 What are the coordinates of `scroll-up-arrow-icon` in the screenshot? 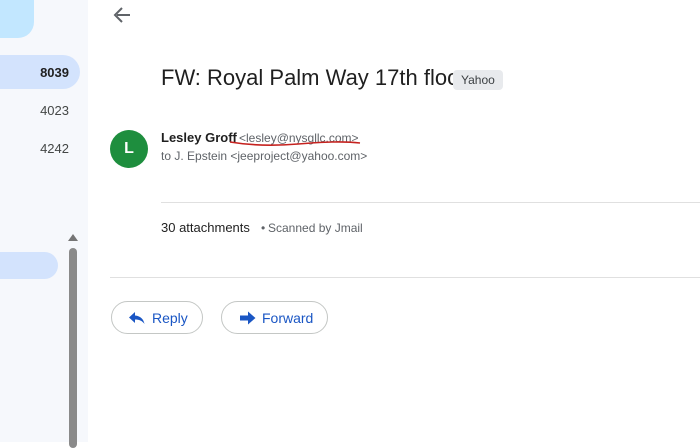 It's located at (73, 237).